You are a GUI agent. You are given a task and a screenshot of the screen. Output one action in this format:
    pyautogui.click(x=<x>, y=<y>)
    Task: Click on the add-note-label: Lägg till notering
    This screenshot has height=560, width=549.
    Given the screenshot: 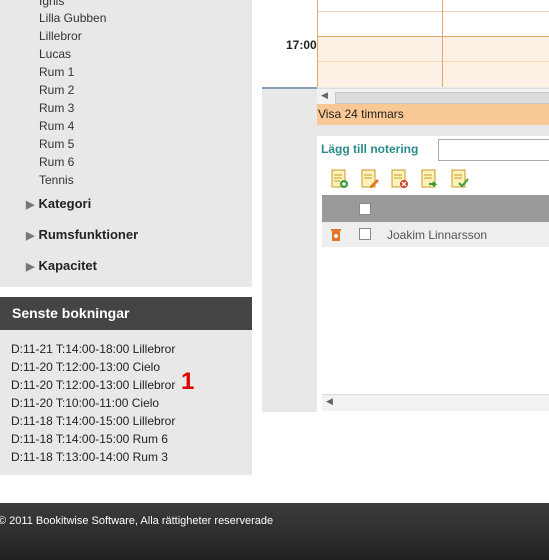 What is the action you would take?
    pyautogui.click(x=370, y=149)
    